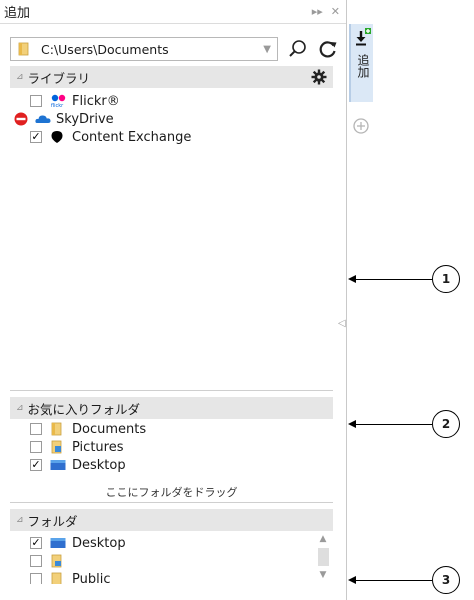 The height and width of the screenshot is (600, 474). Describe the element at coordinates (317, 11) in the screenshot. I see `pin-button: ▸▸` at that location.